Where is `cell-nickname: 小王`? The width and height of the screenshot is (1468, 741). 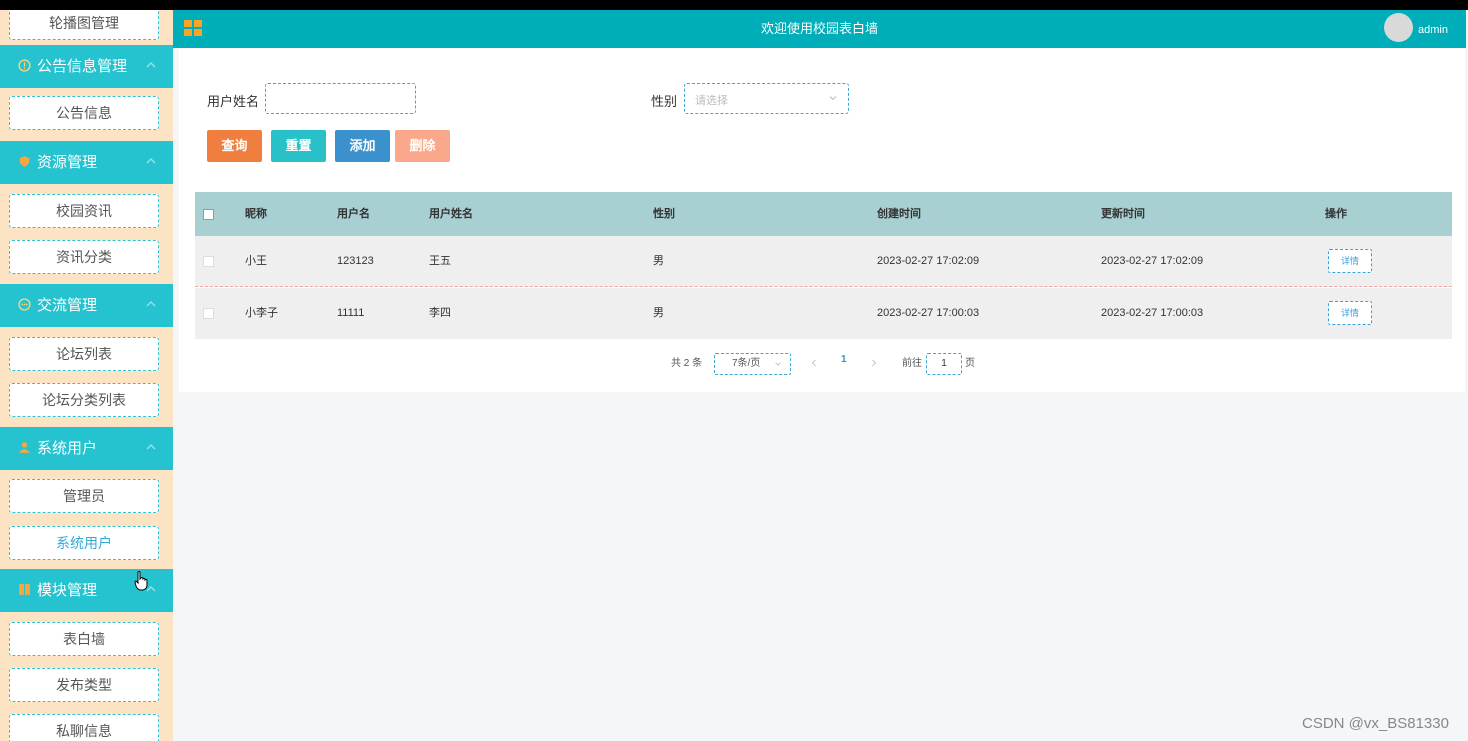 cell-nickname: 小王 is located at coordinates (256, 261).